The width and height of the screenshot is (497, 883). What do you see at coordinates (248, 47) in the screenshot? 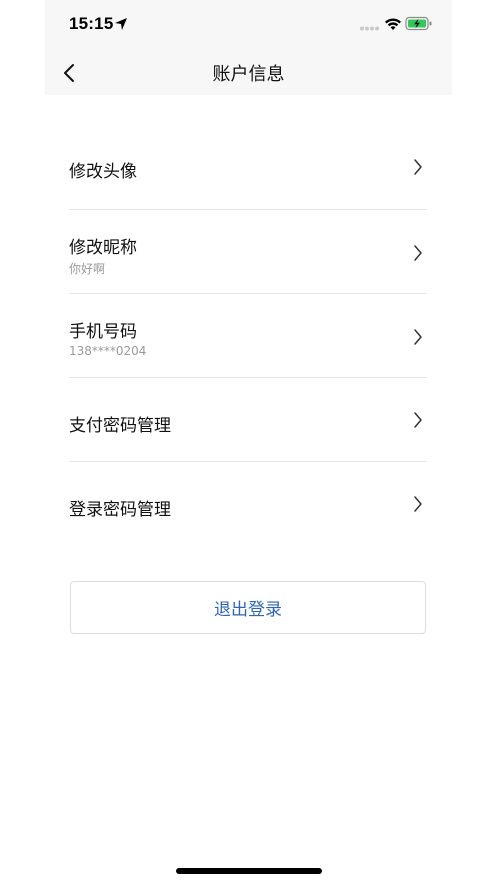
I see `top-bar: 15:15 账户信息` at bounding box center [248, 47].